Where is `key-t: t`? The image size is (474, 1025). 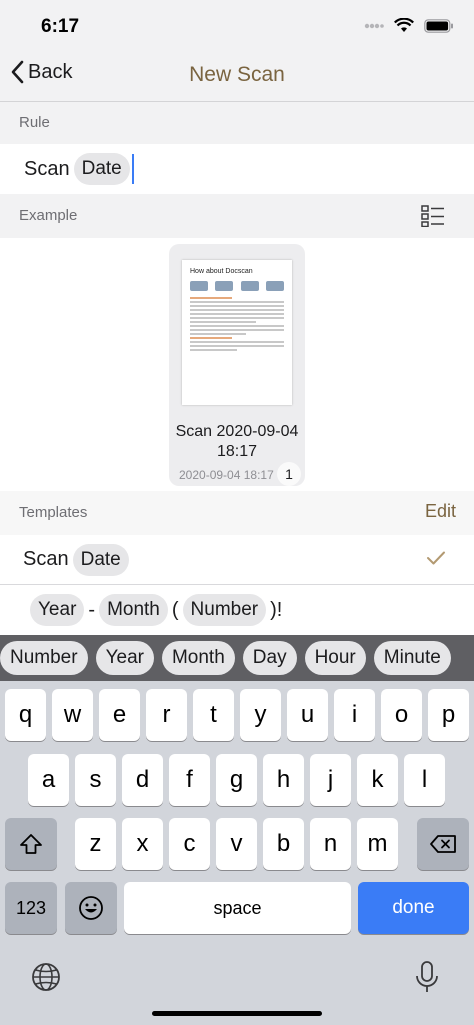 key-t: t is located at coordinates (213, 715).